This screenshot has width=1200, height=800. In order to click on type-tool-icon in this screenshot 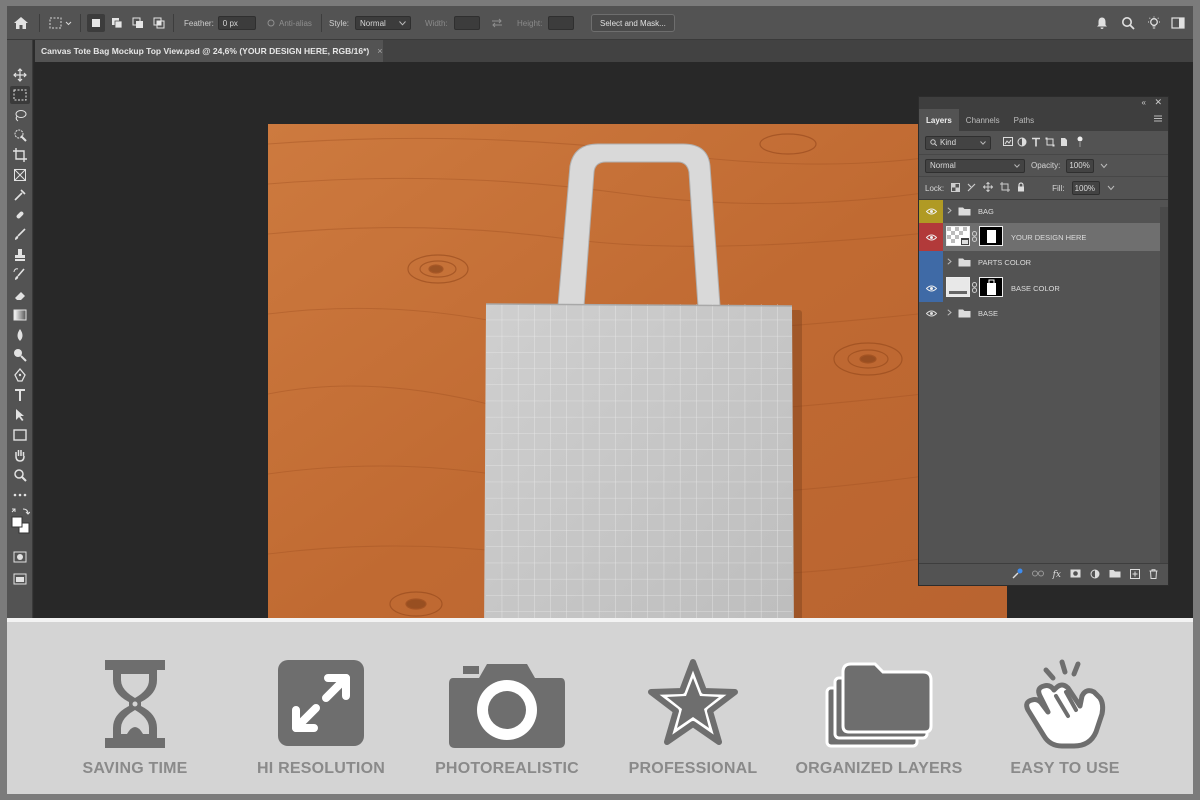, I will do `click(20, 395)`.